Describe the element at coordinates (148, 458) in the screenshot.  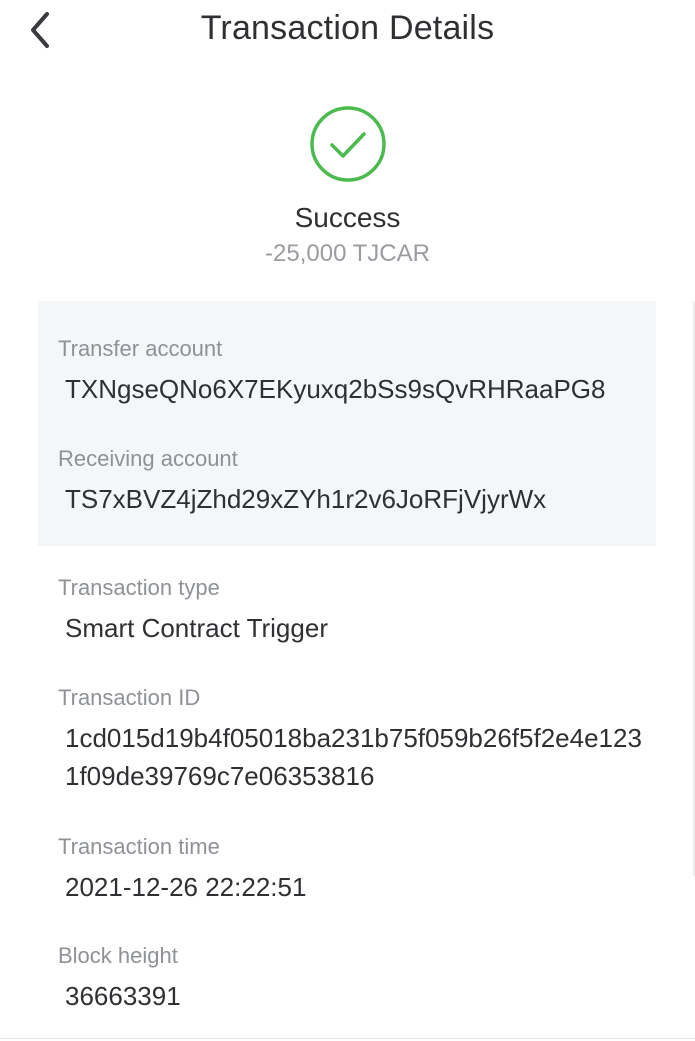
I see `receiving-account-label: Receiving account` at that location.